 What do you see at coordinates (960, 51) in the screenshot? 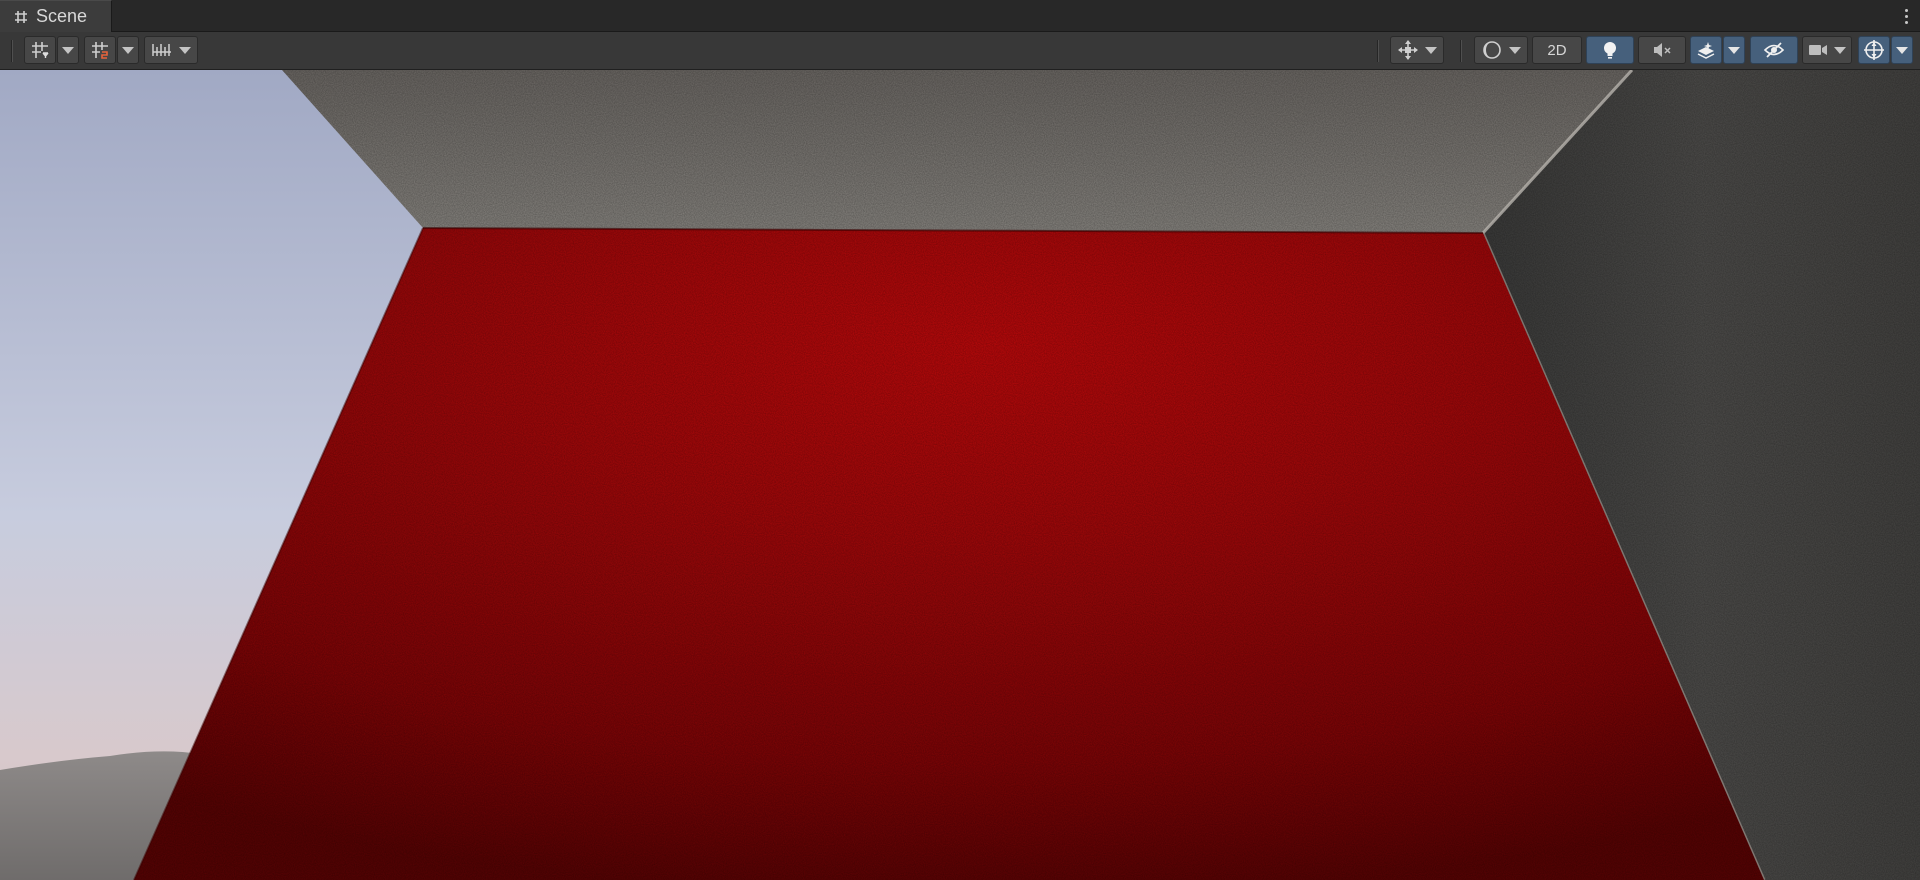
I see `scene-toolbar: 2D` at bounding box center [960, 51].